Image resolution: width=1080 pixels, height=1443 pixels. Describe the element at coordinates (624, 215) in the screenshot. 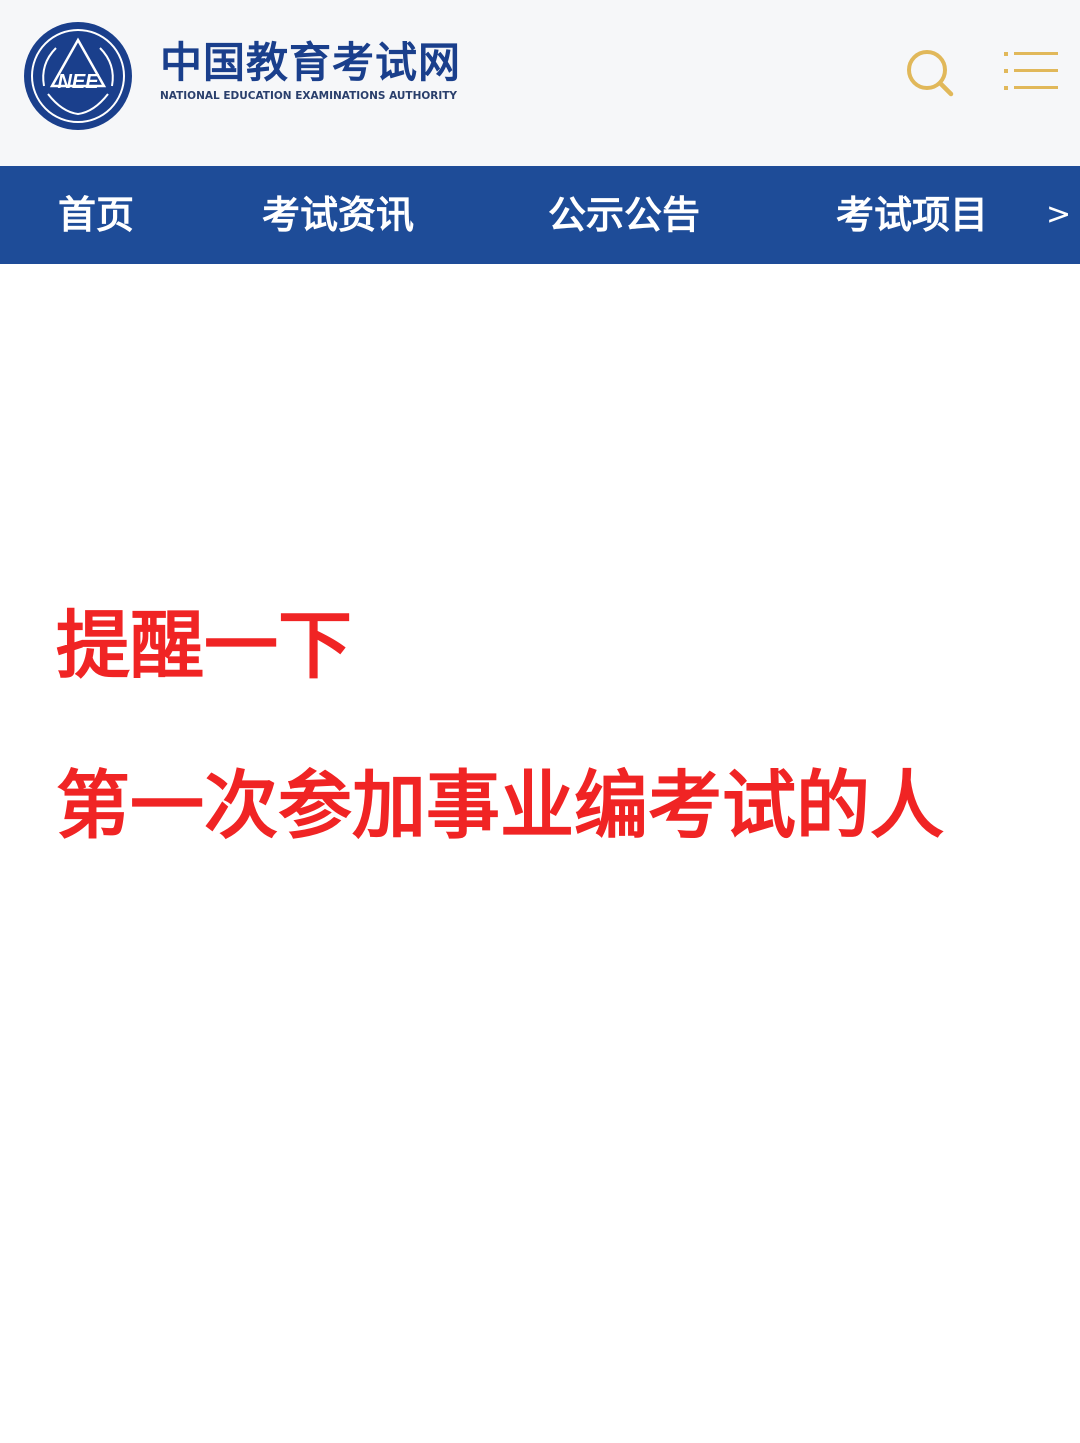

I see `nav-item-announcements: 公示公告` at that location.